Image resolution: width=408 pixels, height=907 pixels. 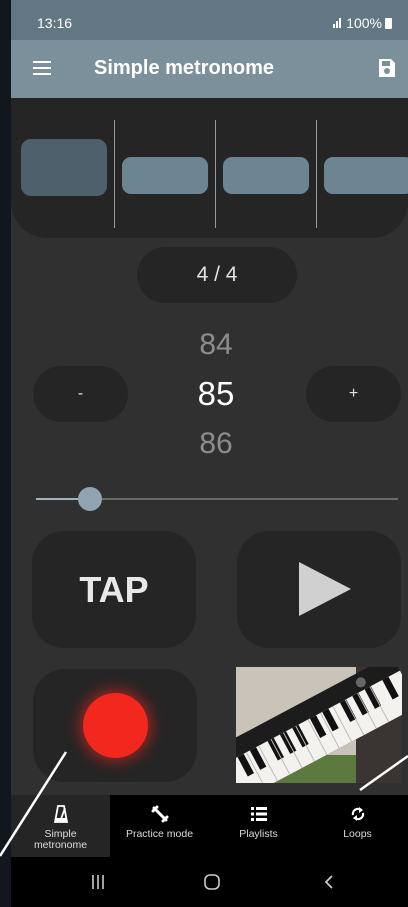 What do you see at coordinates (55, 23) in the screenshot?
I see `status-time: 13:16` at bounding box center [55, 23].